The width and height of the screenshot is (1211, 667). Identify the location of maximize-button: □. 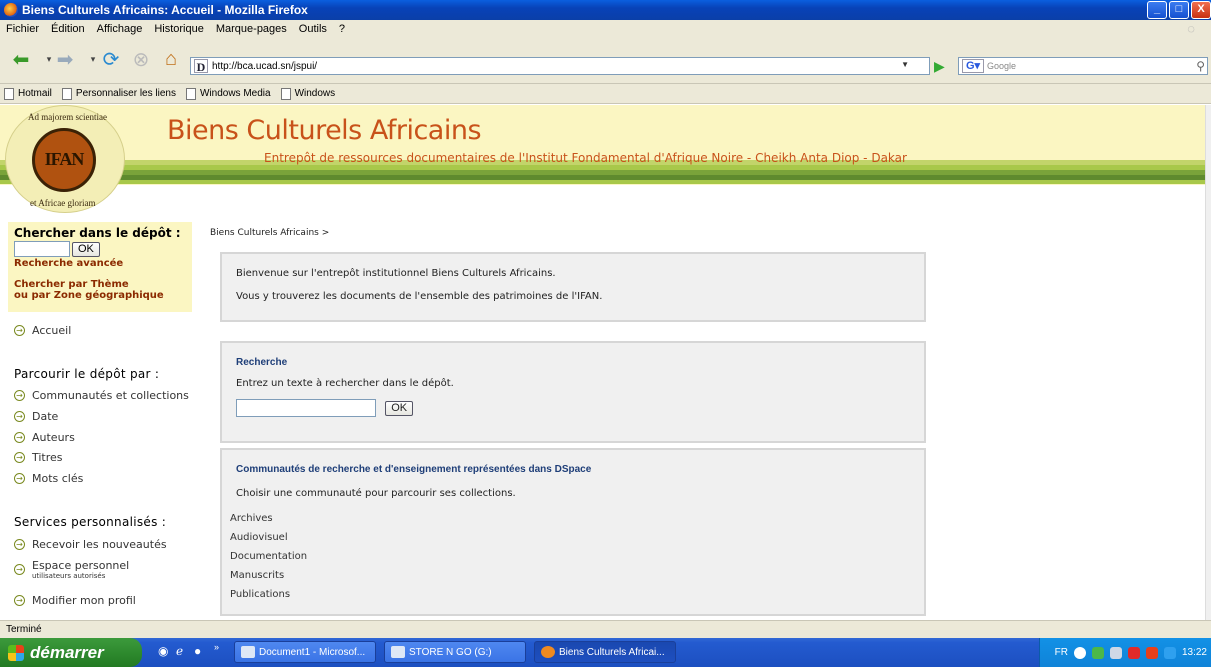
(1179, 10).